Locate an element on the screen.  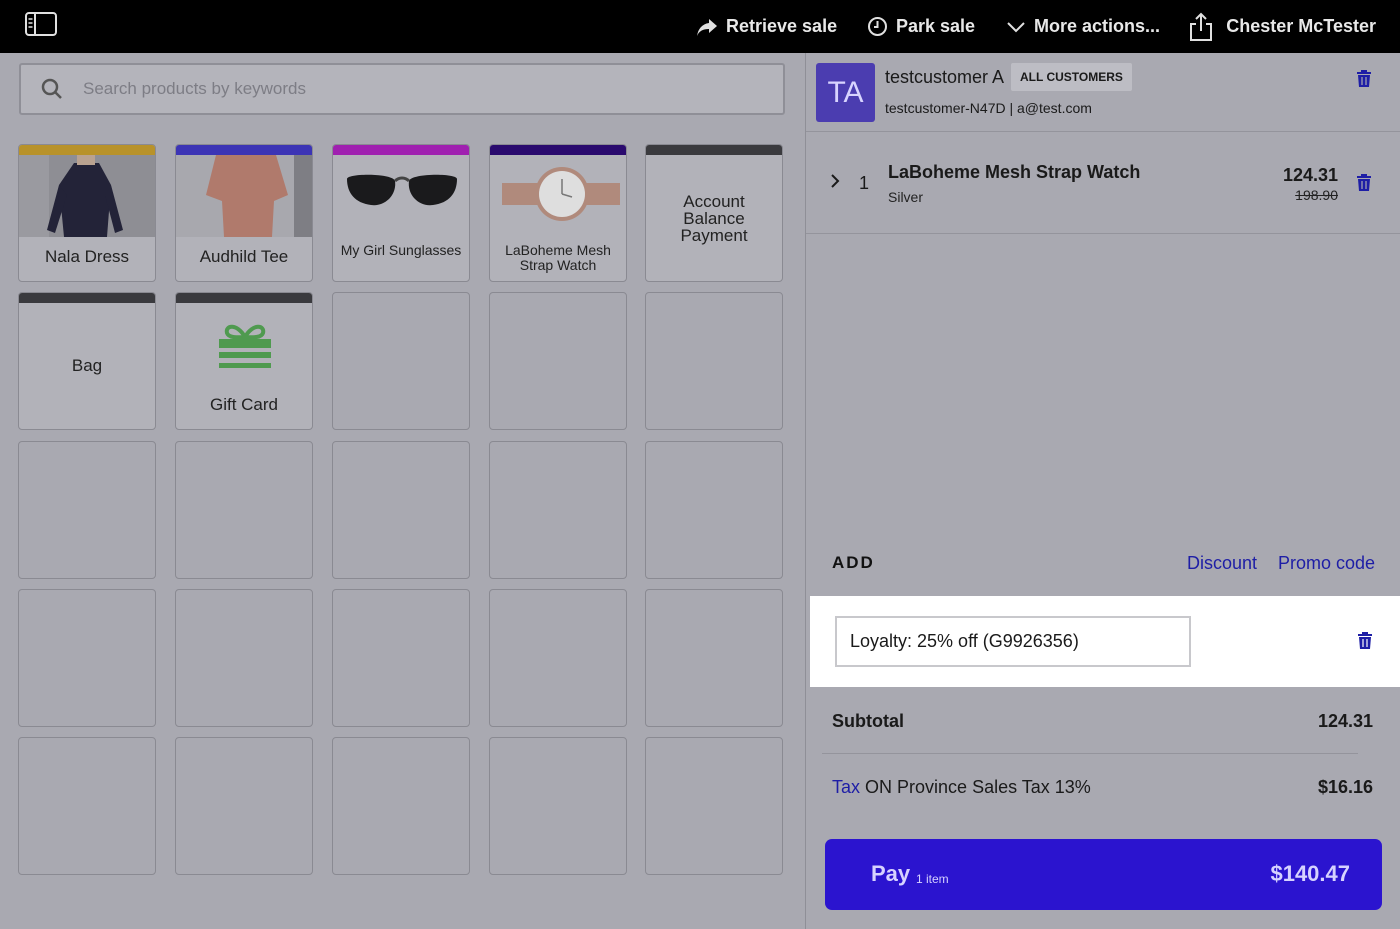
line-item-variant: Silver is located at coordinates (906, 197).